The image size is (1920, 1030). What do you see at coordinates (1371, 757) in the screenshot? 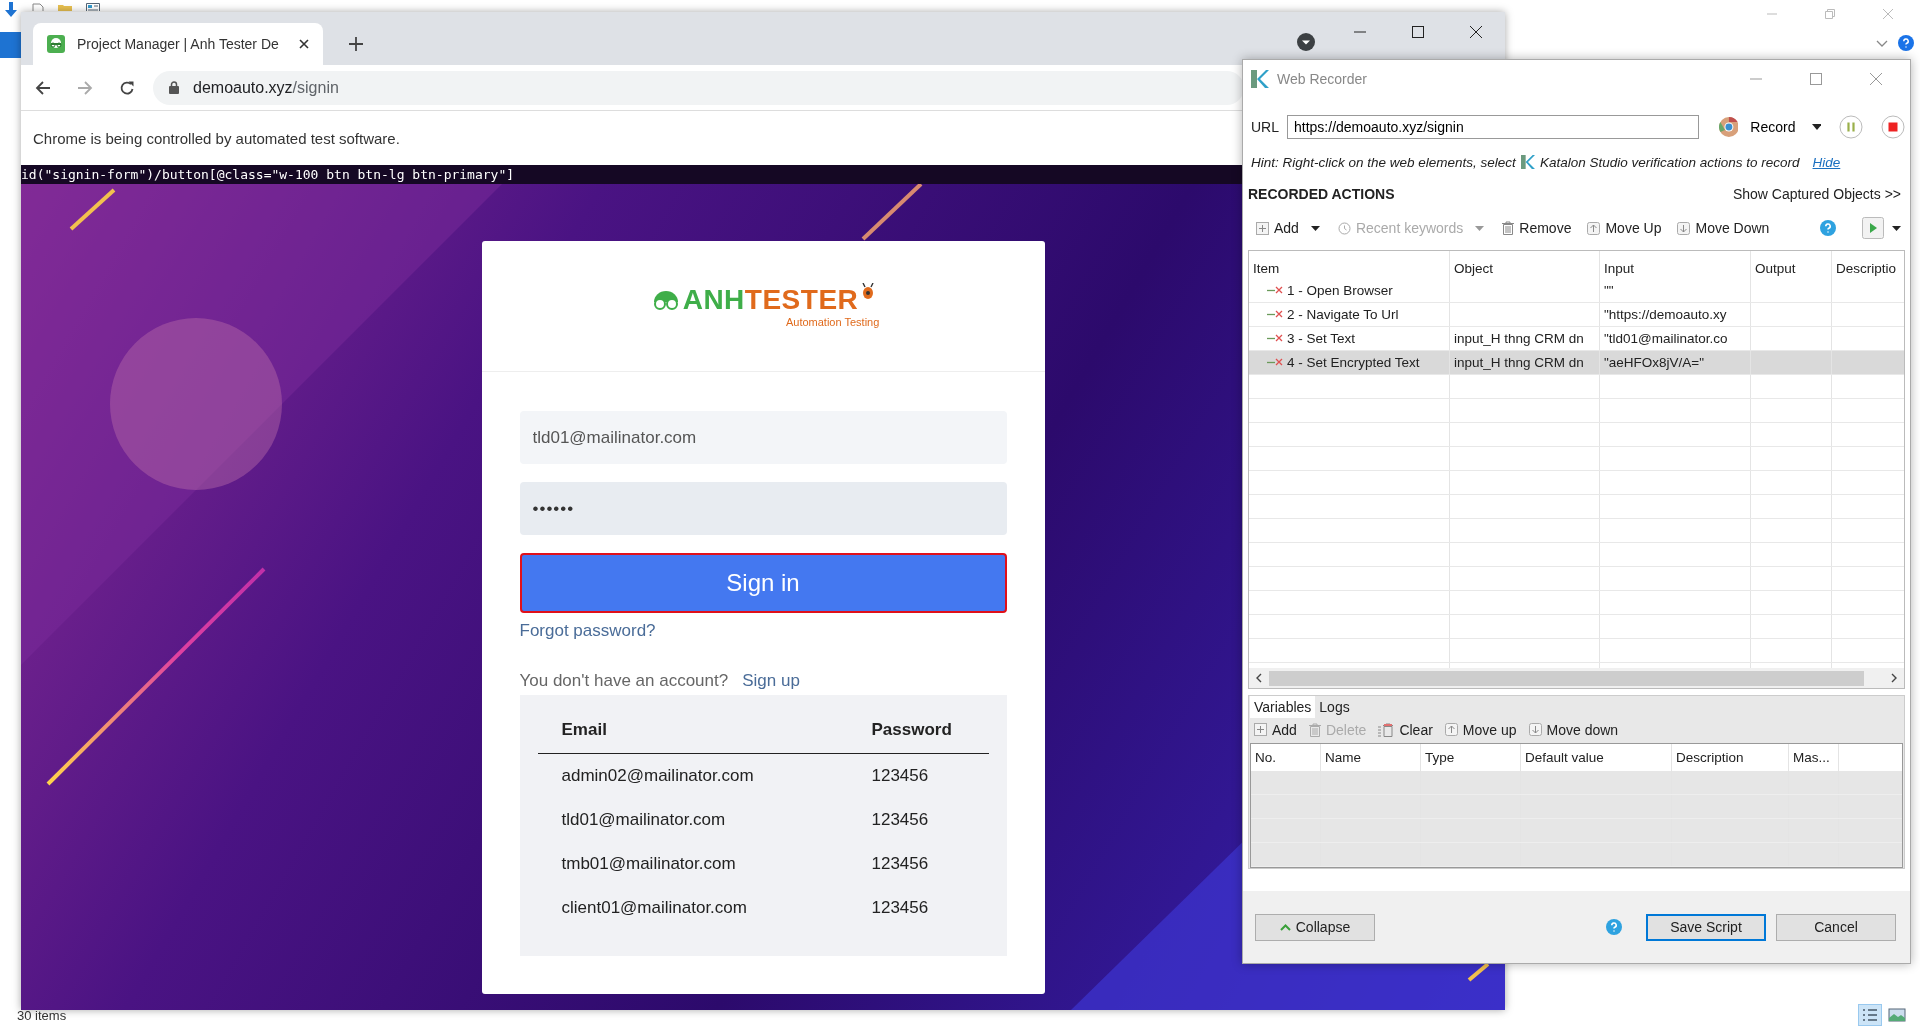
I see `column-header: Name` at bounding box center [1371, 757].